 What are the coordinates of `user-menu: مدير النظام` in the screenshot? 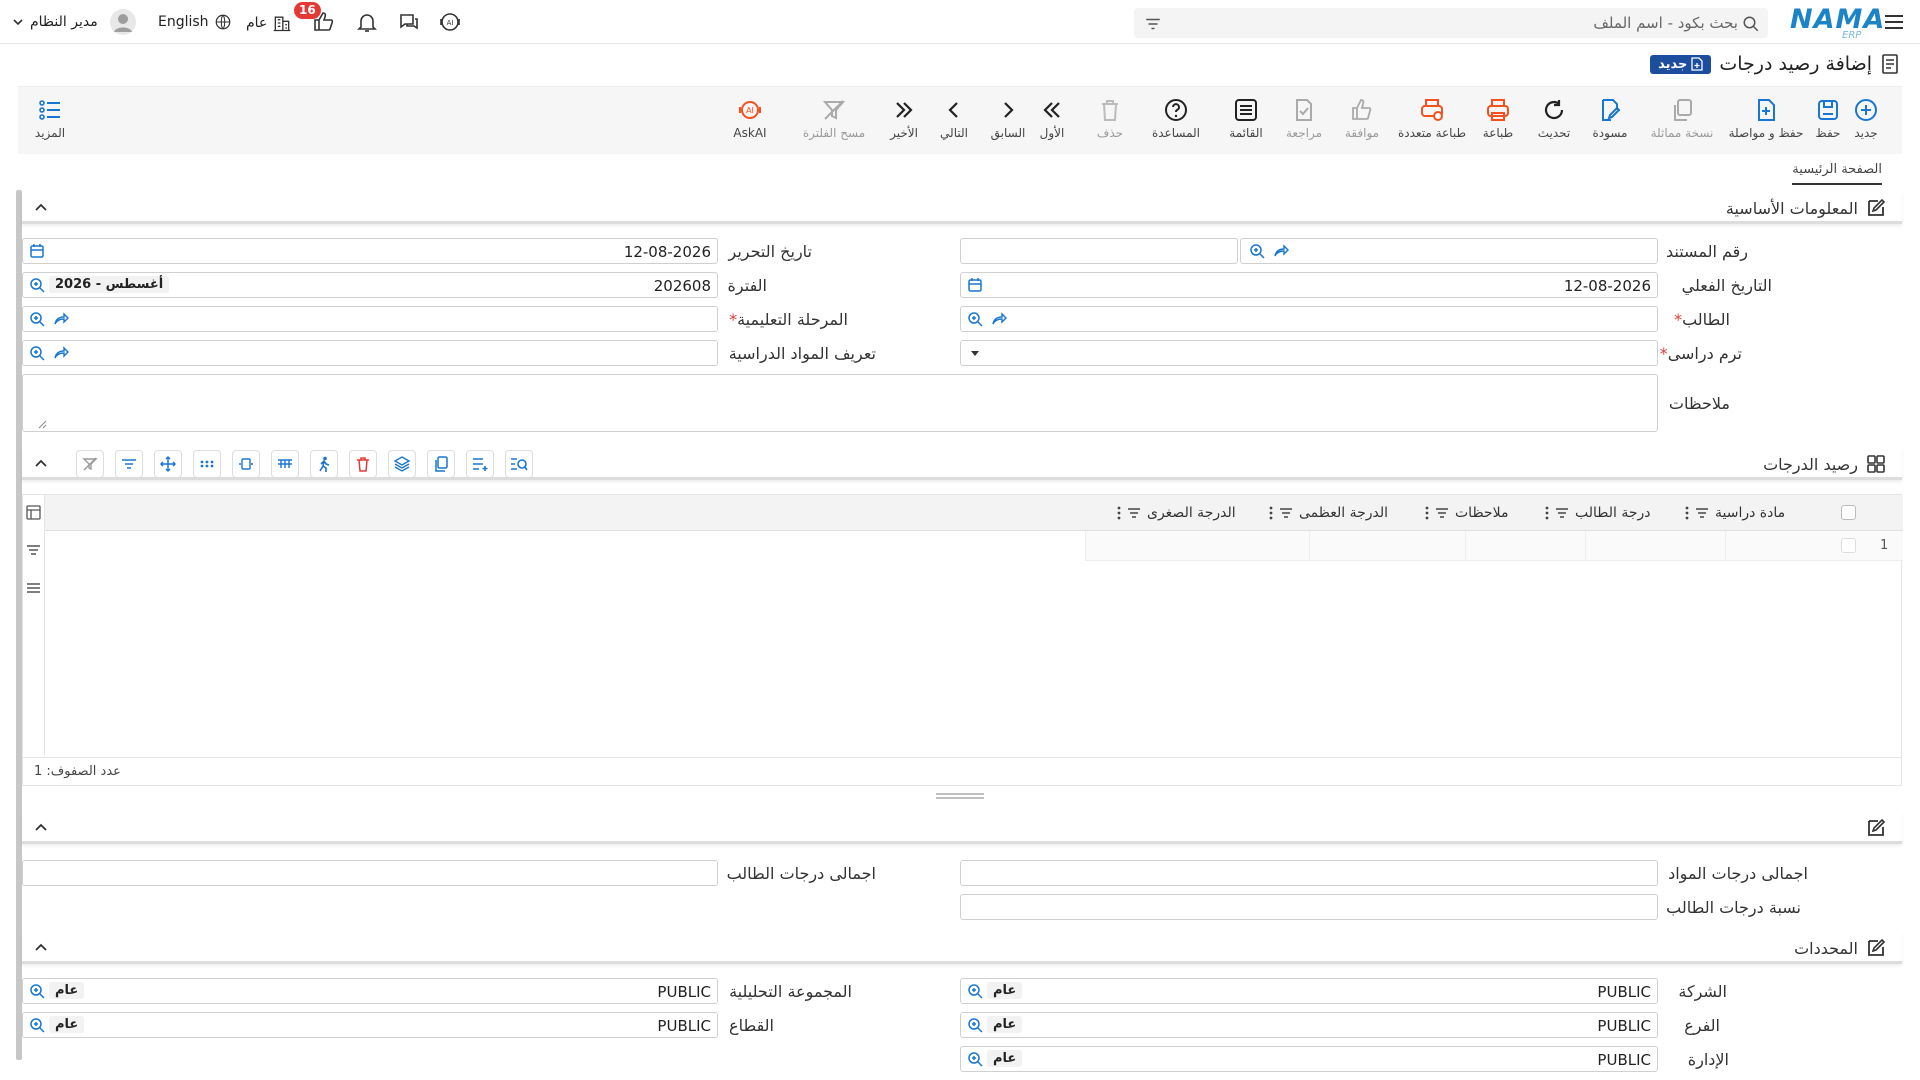 It's located at (74, 22).